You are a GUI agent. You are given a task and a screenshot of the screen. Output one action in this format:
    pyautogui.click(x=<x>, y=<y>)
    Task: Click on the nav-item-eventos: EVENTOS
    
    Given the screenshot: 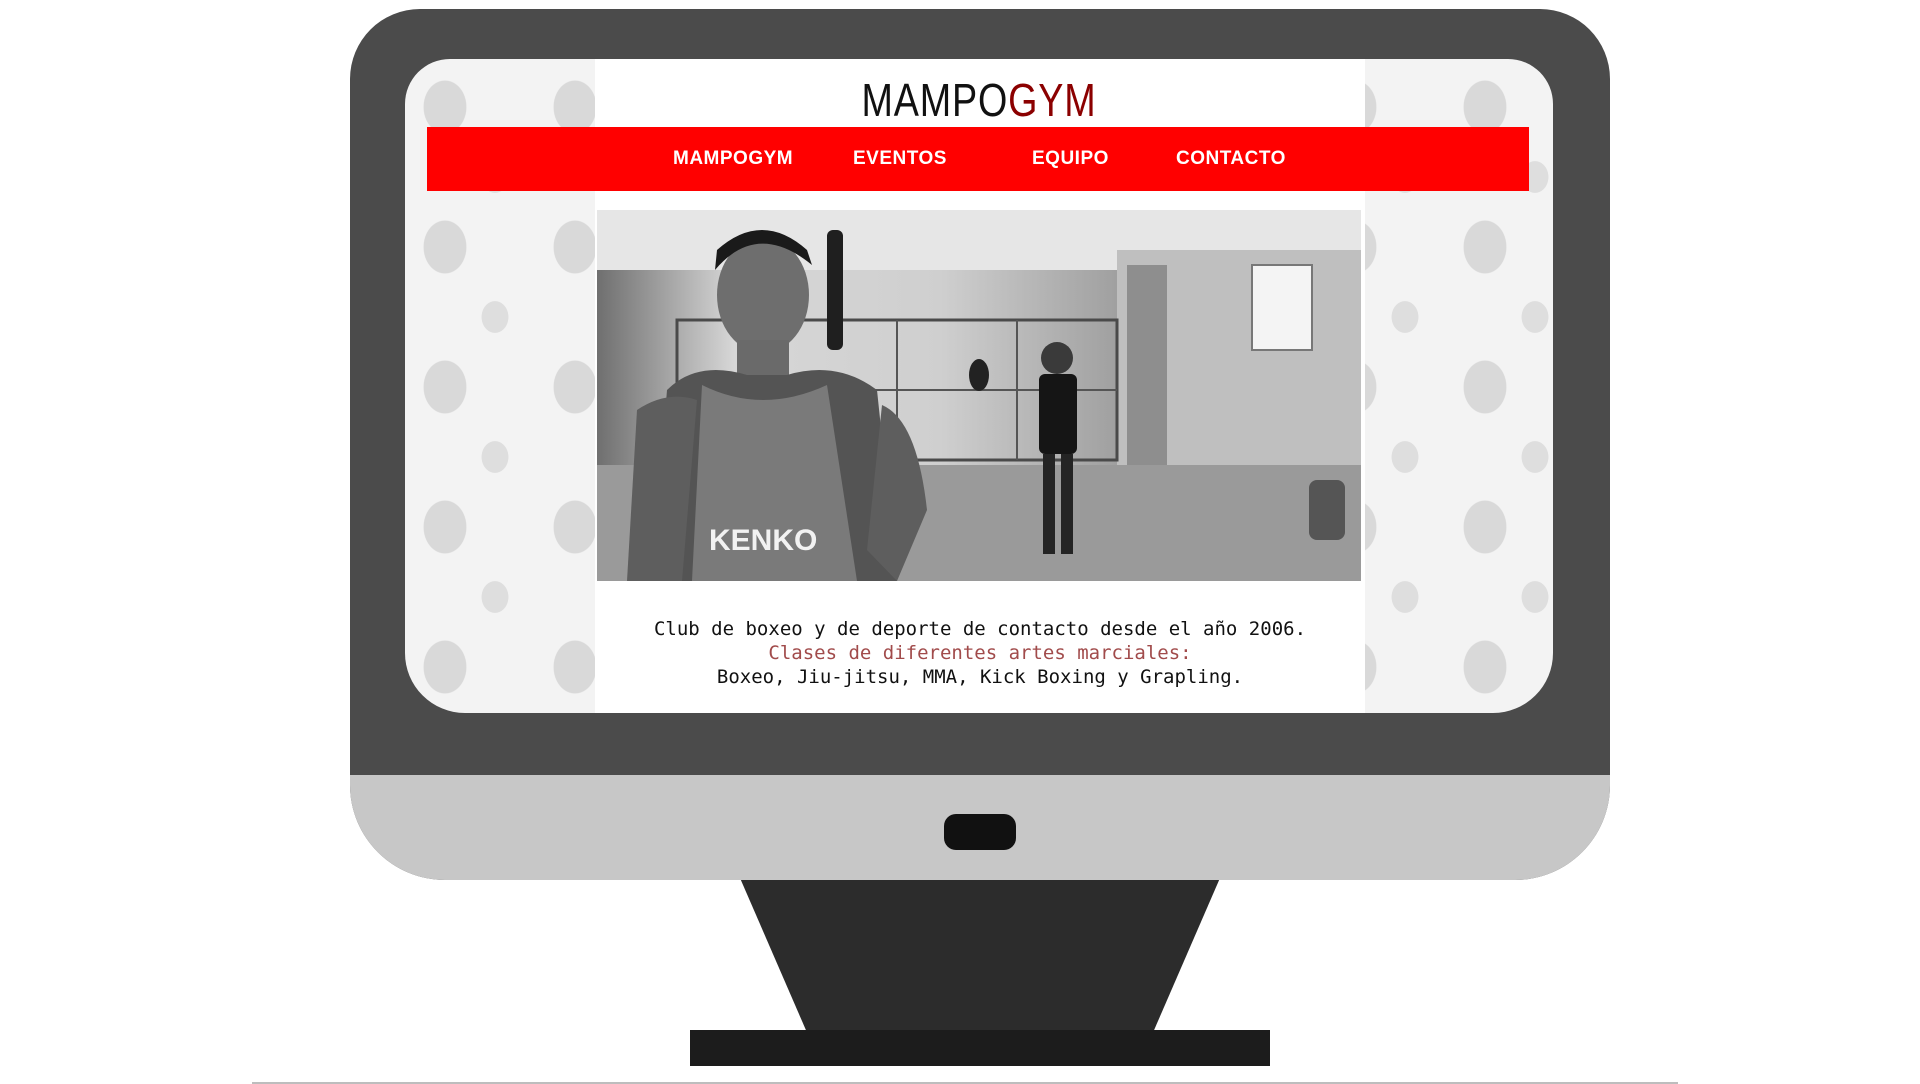 What is the action you would take?
    pyautogui.click(x=900, y=159)
    